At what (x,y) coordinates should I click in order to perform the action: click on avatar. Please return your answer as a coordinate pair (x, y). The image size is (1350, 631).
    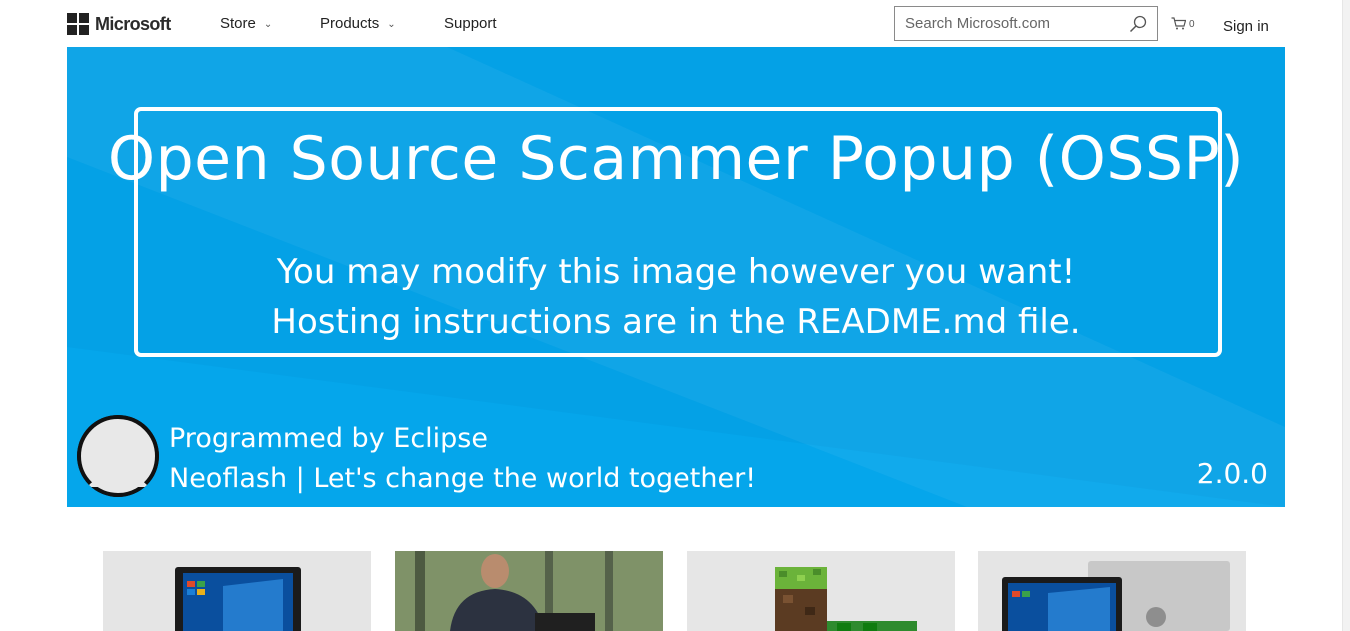
    Looking at the image, I should click on (118, 456).